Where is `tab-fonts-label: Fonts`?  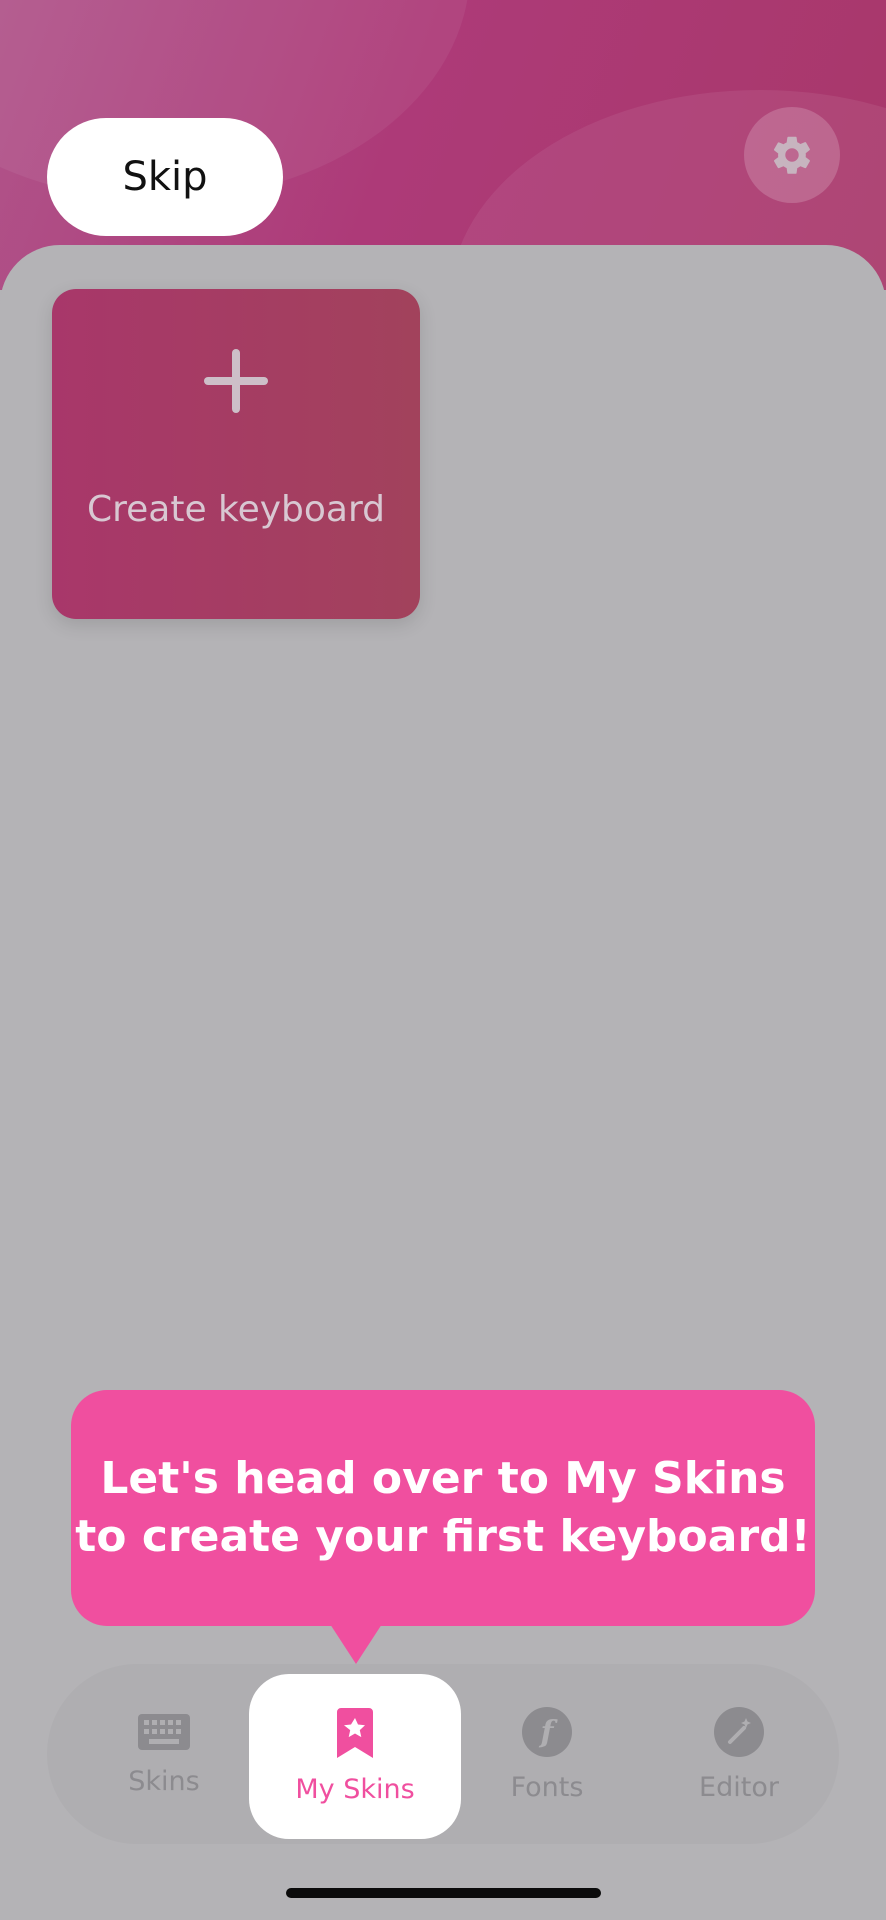
tab-fonts-label: Fonts is located at coordinates (547, 1787).